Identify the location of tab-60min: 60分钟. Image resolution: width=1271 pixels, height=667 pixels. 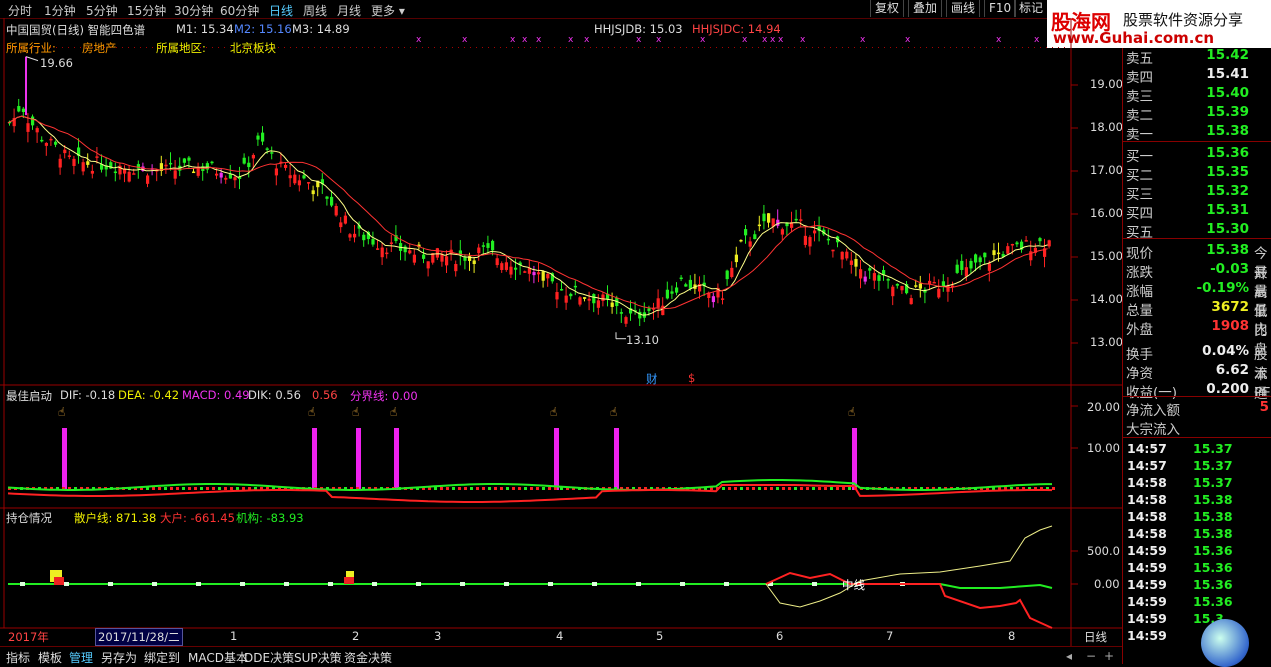
(239, 10).